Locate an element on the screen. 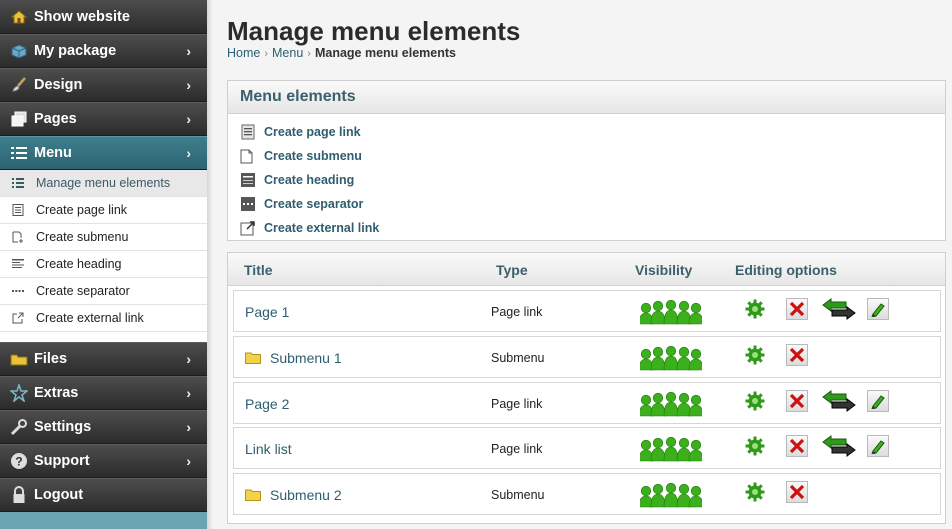 Image resolution: width=952 pixels, height=529 pixels. create-heading: Create heading is located at coordinates (592, 180).